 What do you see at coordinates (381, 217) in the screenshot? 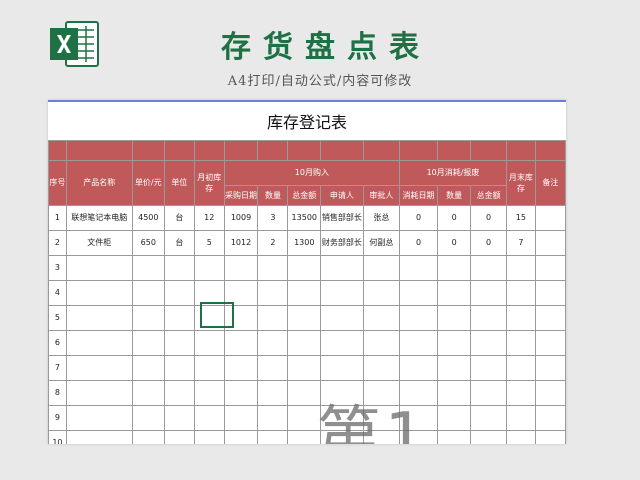
I see `cell-approver: 张总` at bounding box center [381, 217].